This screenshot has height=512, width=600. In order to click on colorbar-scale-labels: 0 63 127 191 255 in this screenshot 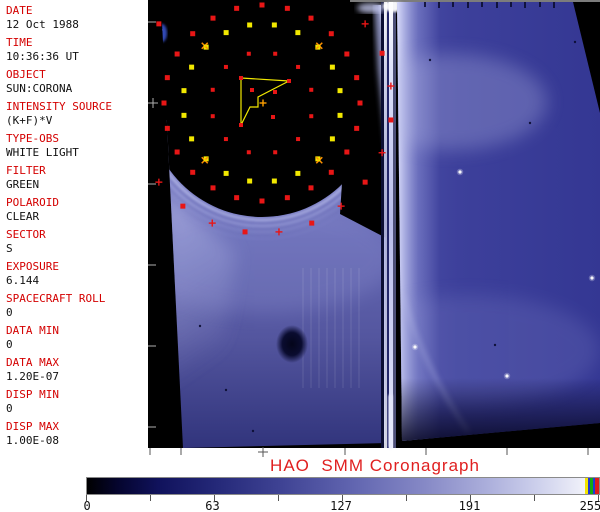, I will do `click(341, 505)`.